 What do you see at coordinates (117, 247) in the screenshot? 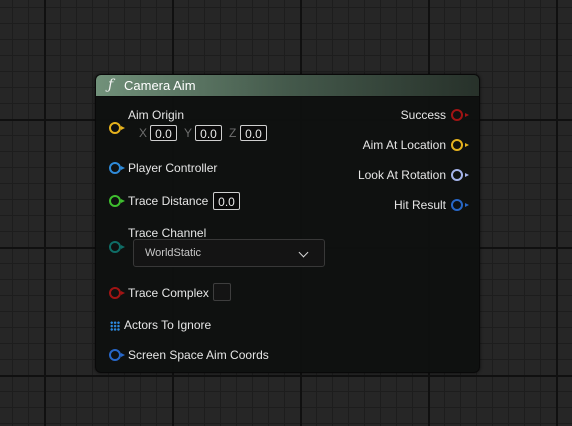
I see `trace-channel-pin` at bounding box center [117, 247].